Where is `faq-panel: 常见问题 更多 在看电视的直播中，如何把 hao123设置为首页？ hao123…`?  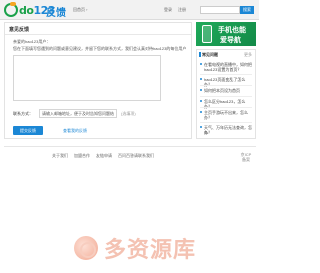
faq-panel: 常见问题 更多 在看电视的直播中，如何把 hao123设置为首页？ hao123… is located at coordinates (226, 94).